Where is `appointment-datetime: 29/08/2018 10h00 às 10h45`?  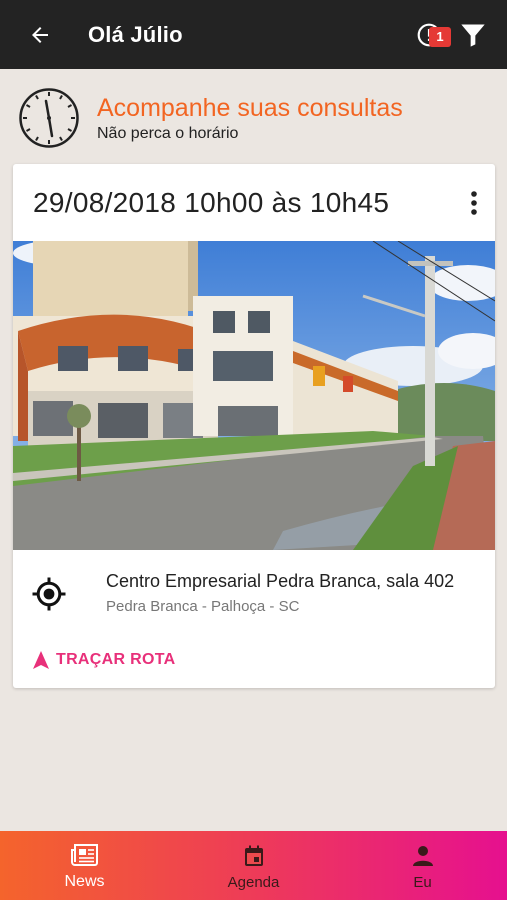 appointment-datetime: 29/08/2018 10h00 às 10h45 is located at coordinates (211, 202).